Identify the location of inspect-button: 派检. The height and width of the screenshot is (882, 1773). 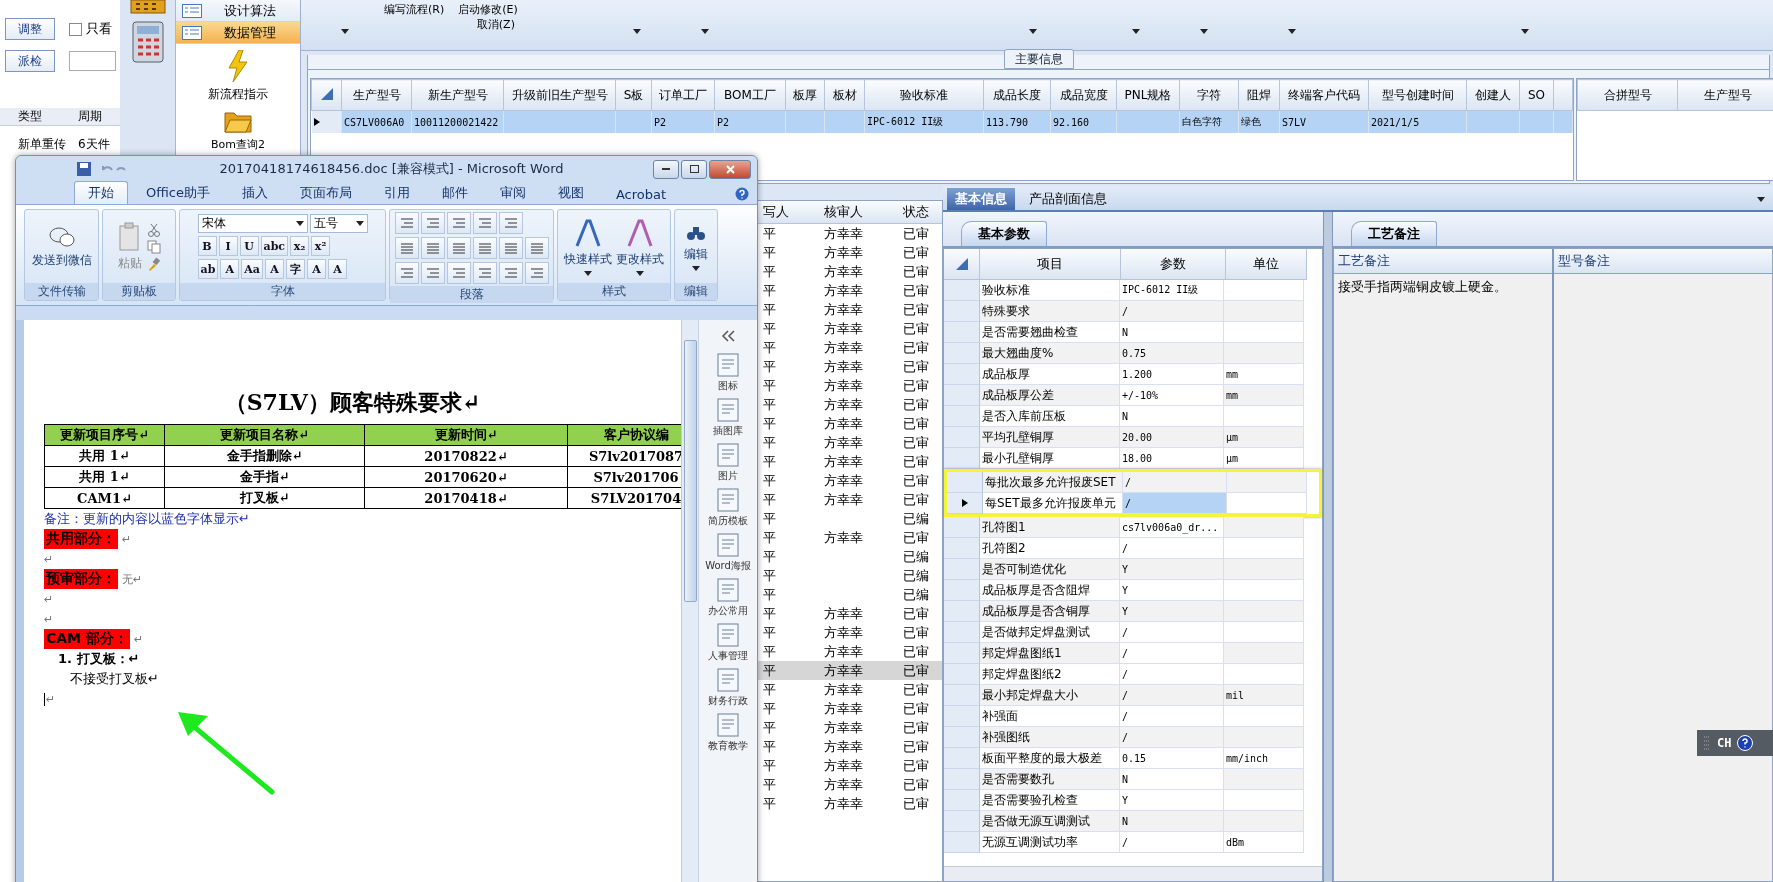
(30, 61).